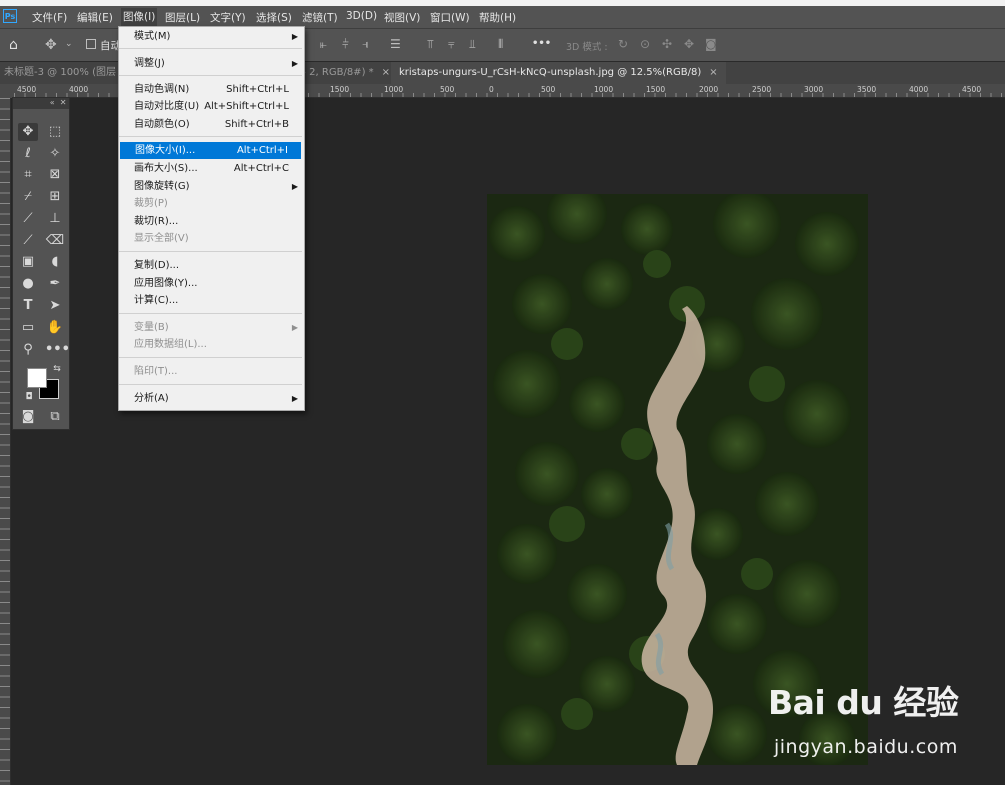 The image size is (1005, 785). Describe the element at coordinates (49, 17) in the screenshot. I see `menu-file: 文件(F)` at that location.